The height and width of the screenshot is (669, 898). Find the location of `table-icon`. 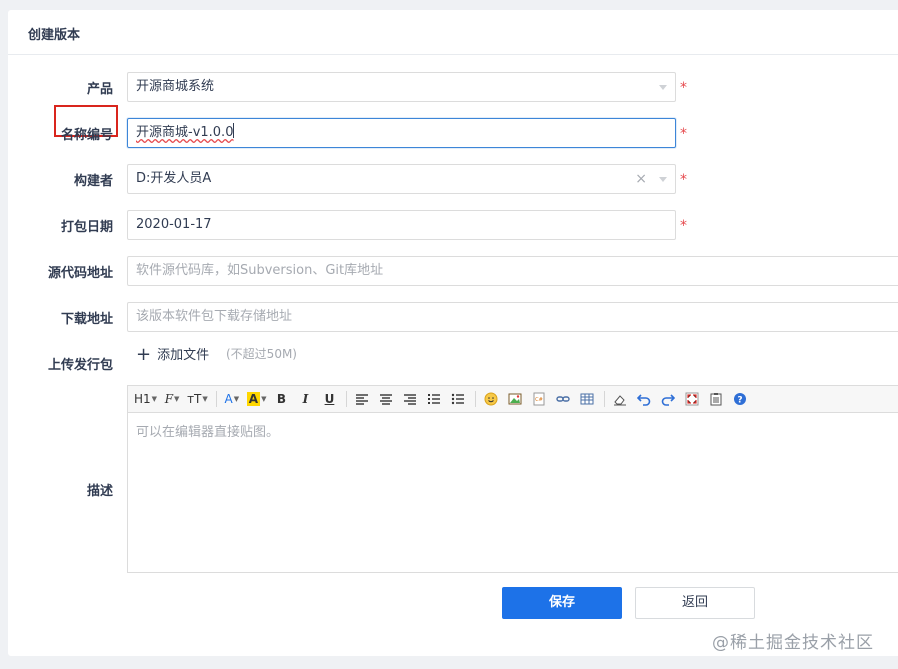

table-icon is located at coordinates (587, 399).